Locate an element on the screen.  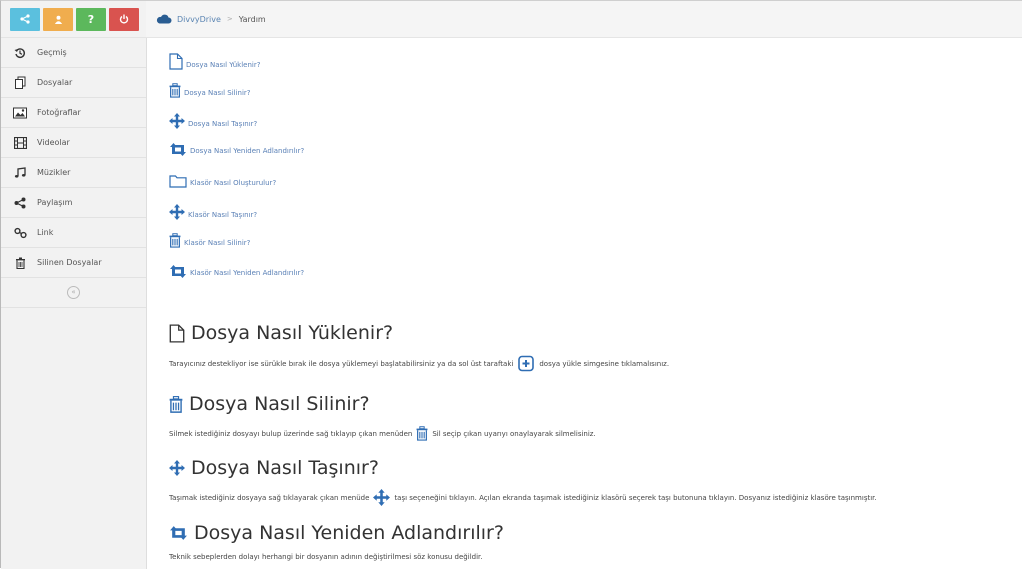
section-text-part: dosya yükle simgesine tıklamalısınız. is located at coordinates (604, 364).